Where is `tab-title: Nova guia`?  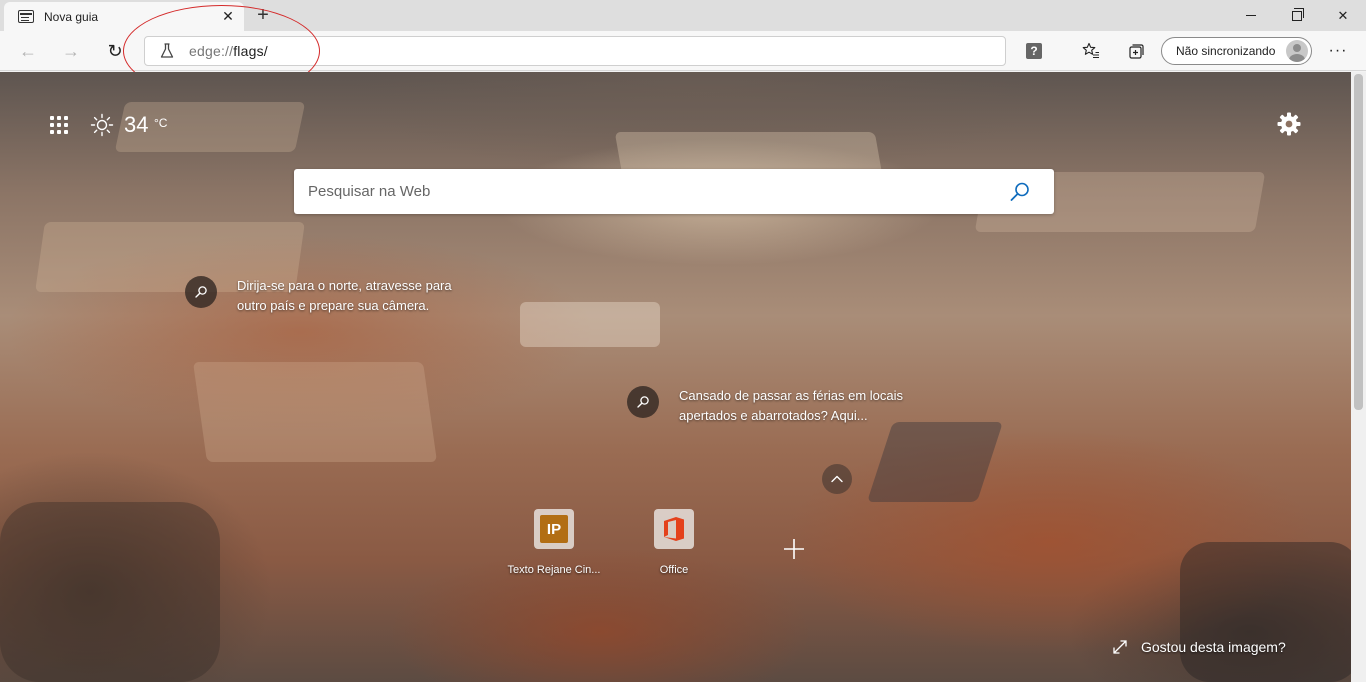
tab-title: Nova guia is located at coordinates (71, 16).